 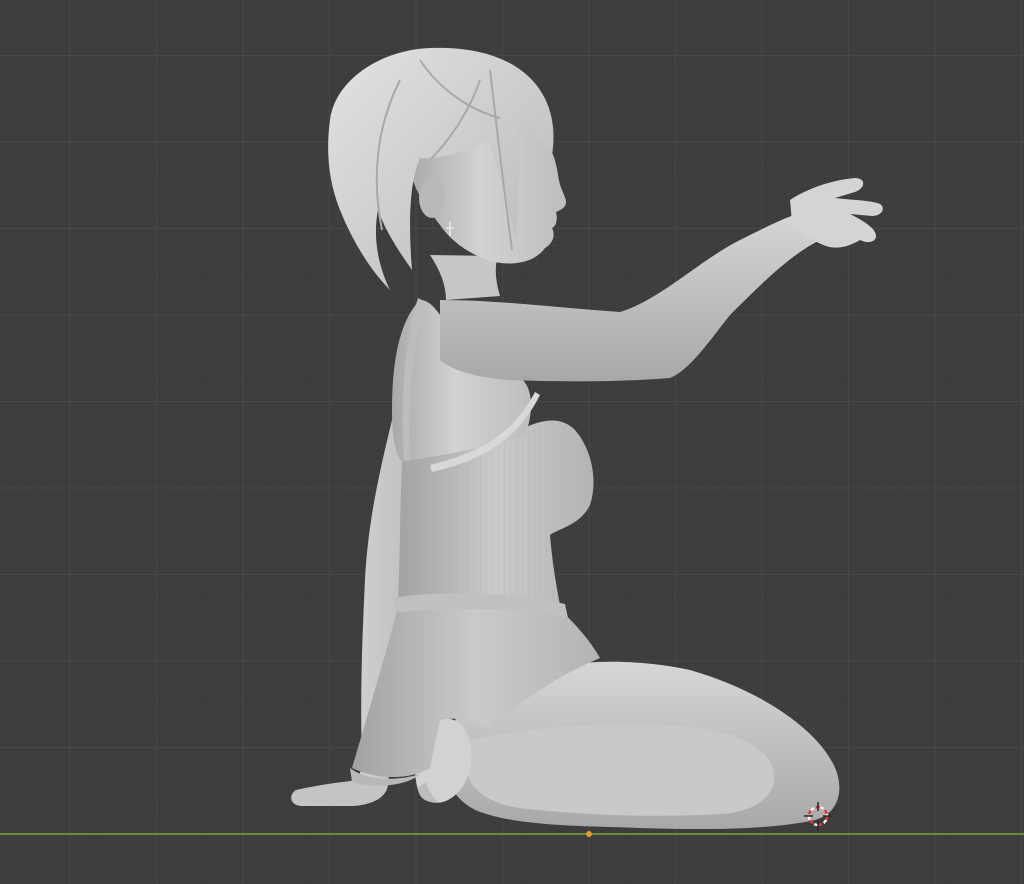 I want to click on ear, so click(x=432, y=198).